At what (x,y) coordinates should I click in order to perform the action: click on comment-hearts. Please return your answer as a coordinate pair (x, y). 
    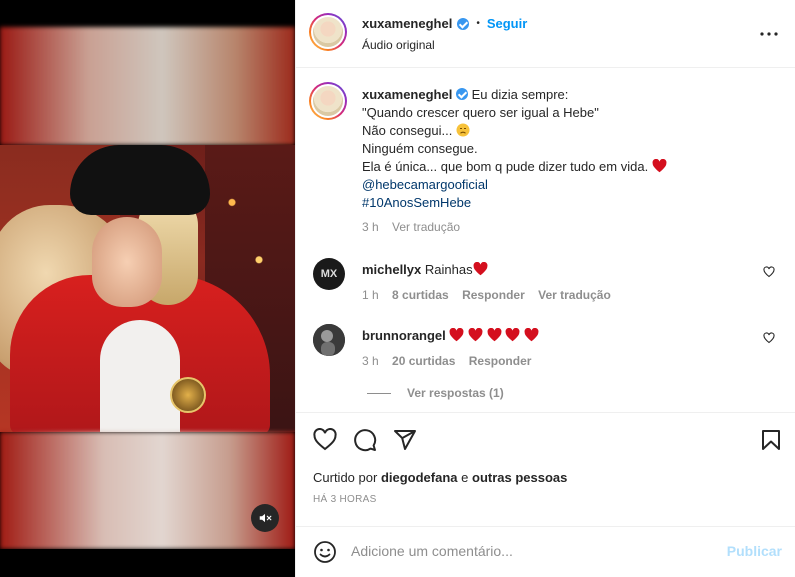
    Looking at the image, I should click on (494, 335).